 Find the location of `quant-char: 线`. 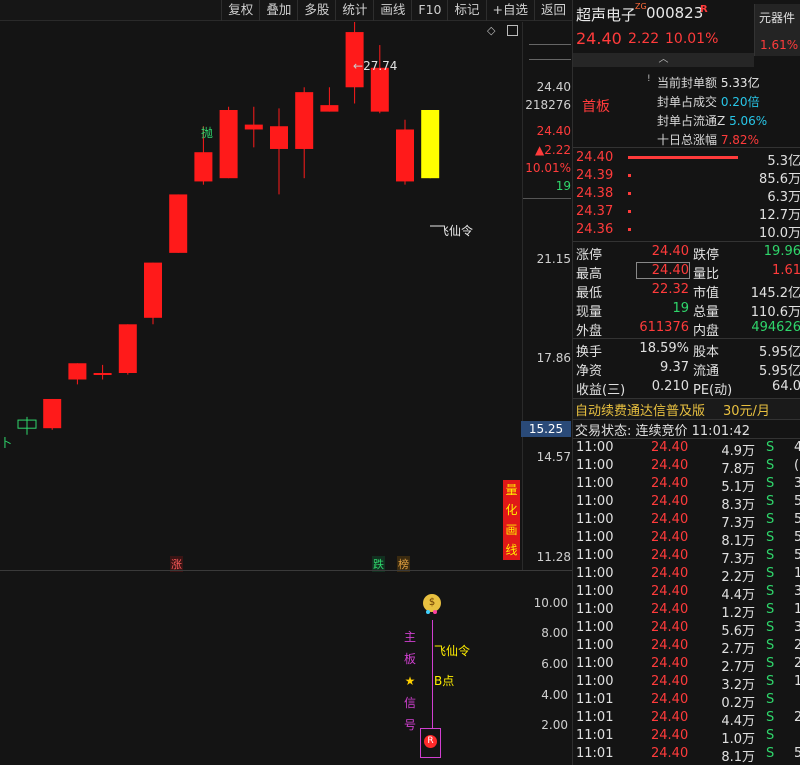

quant-char: 线 is located at coordinates (511, 550).